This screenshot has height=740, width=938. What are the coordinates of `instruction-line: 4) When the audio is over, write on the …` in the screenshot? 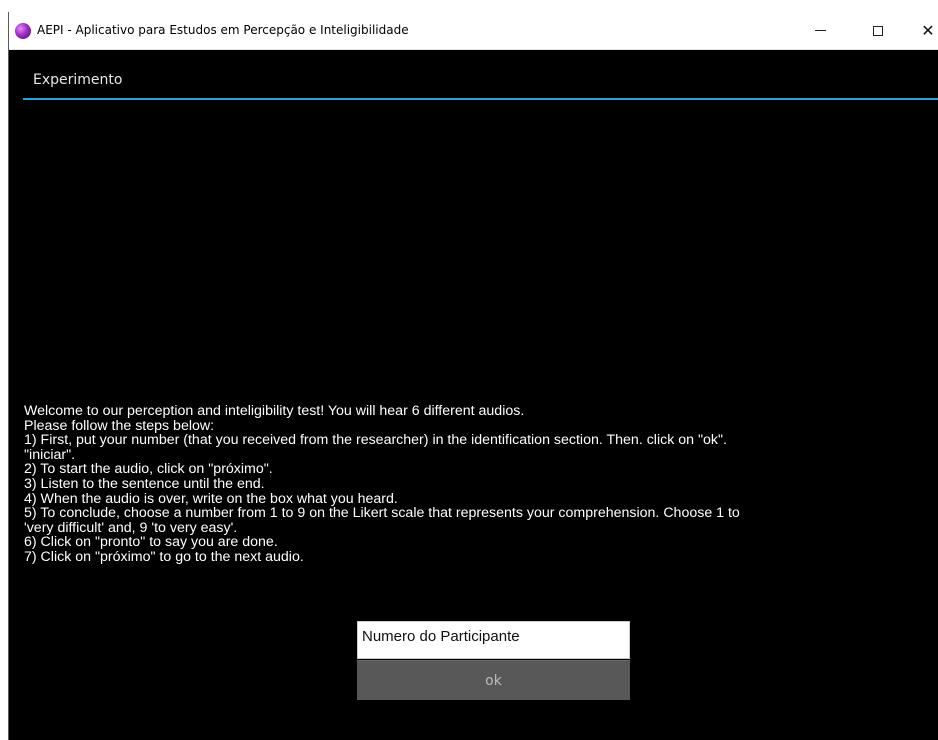 It's located at (211, 498).